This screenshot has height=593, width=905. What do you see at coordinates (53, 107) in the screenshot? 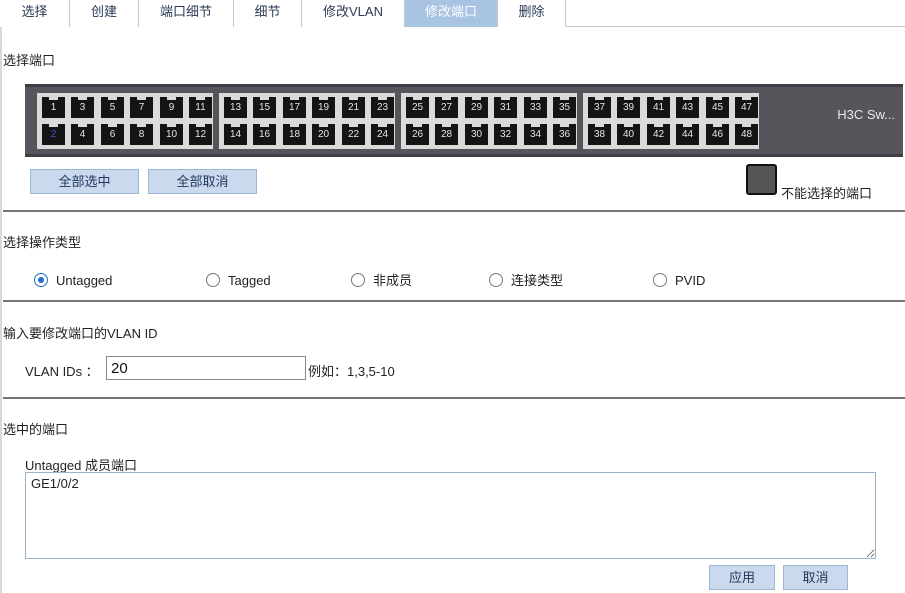
I see `switch-port-1: 1` at bounding box center [53, 107].